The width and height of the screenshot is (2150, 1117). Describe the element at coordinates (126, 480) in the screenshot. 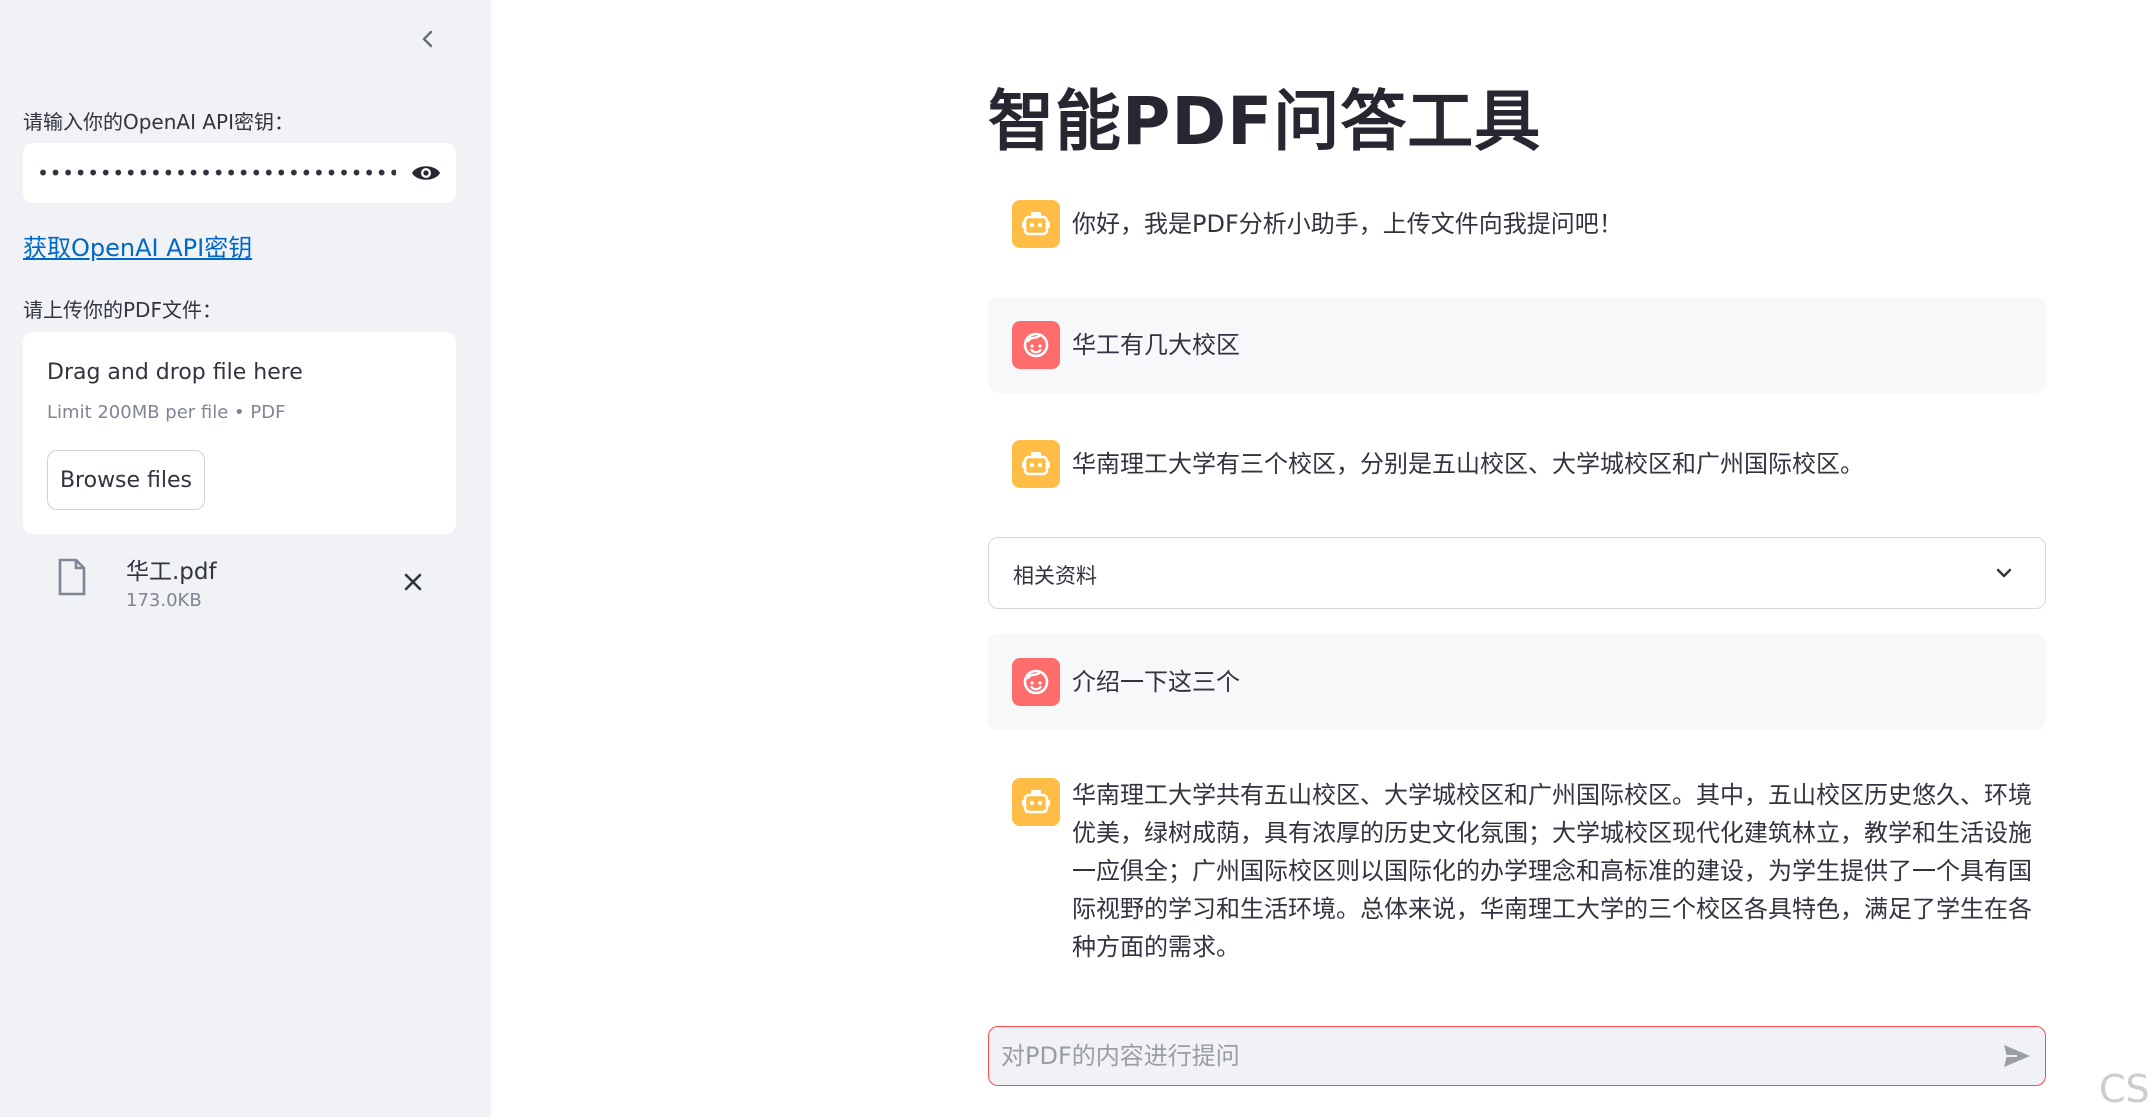

I see `browse-files-button: Browse files` at that location.